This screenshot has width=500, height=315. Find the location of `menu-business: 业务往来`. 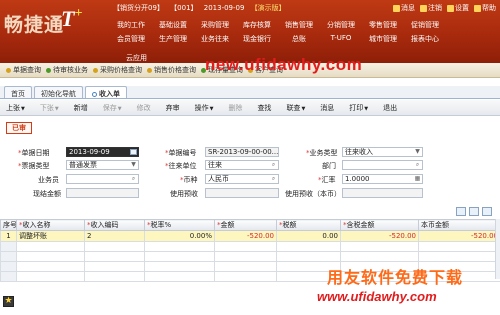

menu-business: 业务往来 is located at coordinates (215, 39).